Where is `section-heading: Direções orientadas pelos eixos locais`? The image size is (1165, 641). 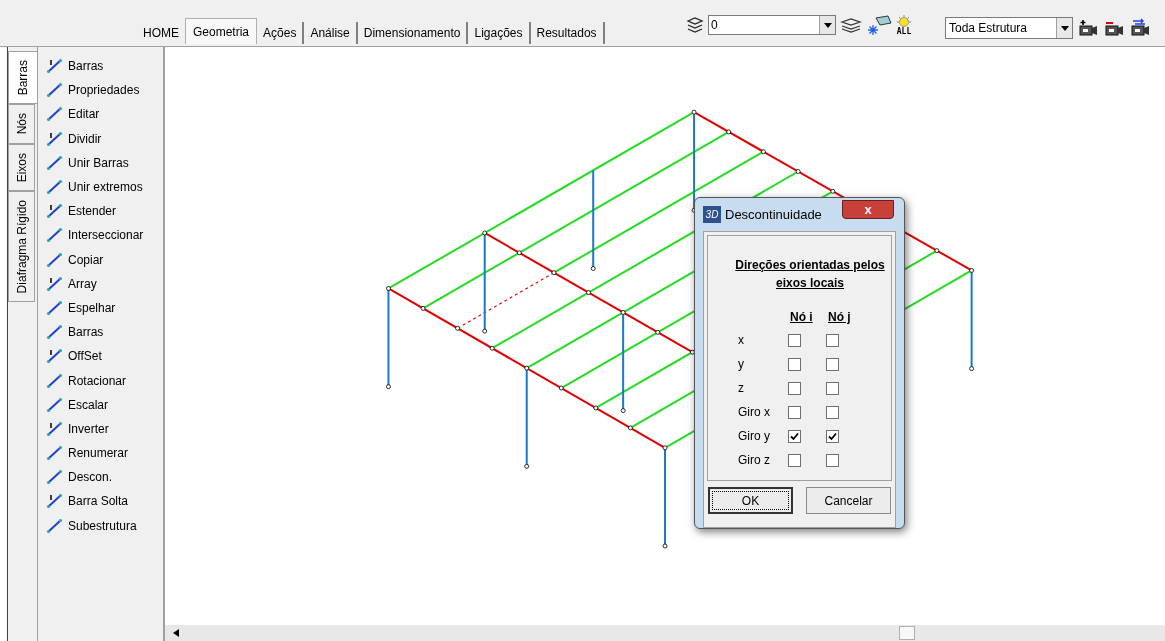
section-heading: Direções orientadas pelos eixos locais is located at coordinates (810, 274).